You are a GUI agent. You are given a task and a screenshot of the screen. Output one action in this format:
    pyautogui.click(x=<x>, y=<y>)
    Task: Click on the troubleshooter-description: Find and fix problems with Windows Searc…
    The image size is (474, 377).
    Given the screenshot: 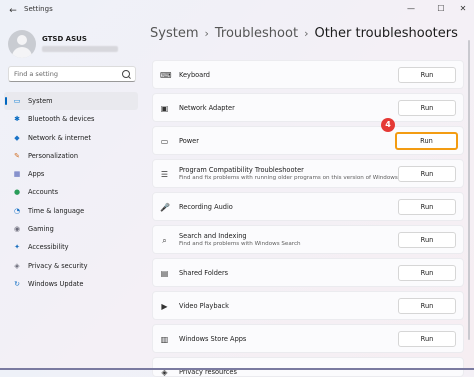 What is the action you would take?
    pyautogui.click(x=240, y=244)
    